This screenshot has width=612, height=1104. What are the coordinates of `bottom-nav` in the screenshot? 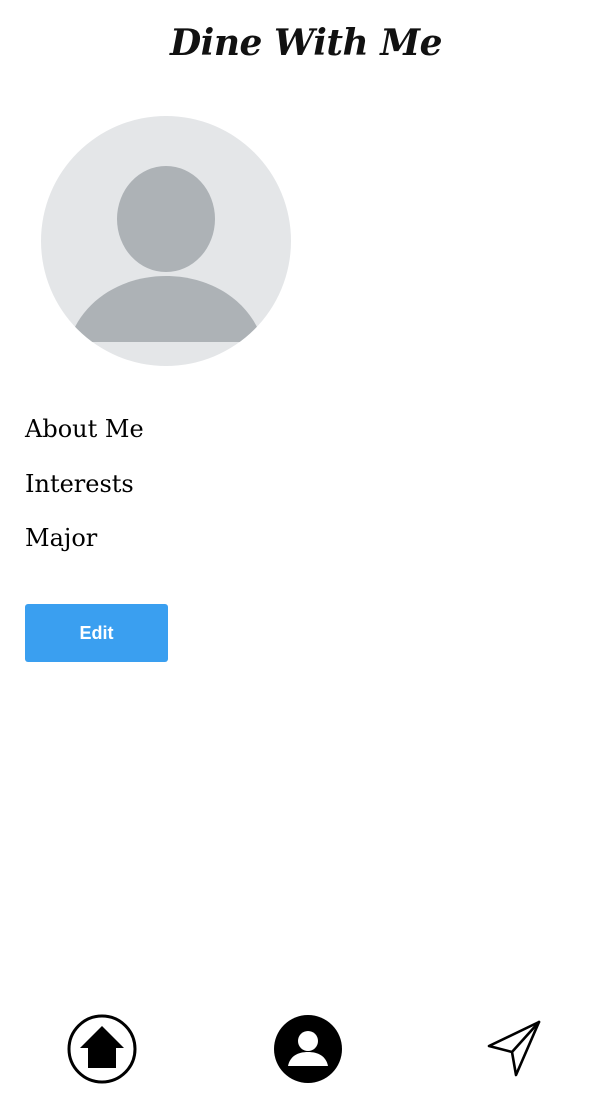 It's located at (306, 1052).